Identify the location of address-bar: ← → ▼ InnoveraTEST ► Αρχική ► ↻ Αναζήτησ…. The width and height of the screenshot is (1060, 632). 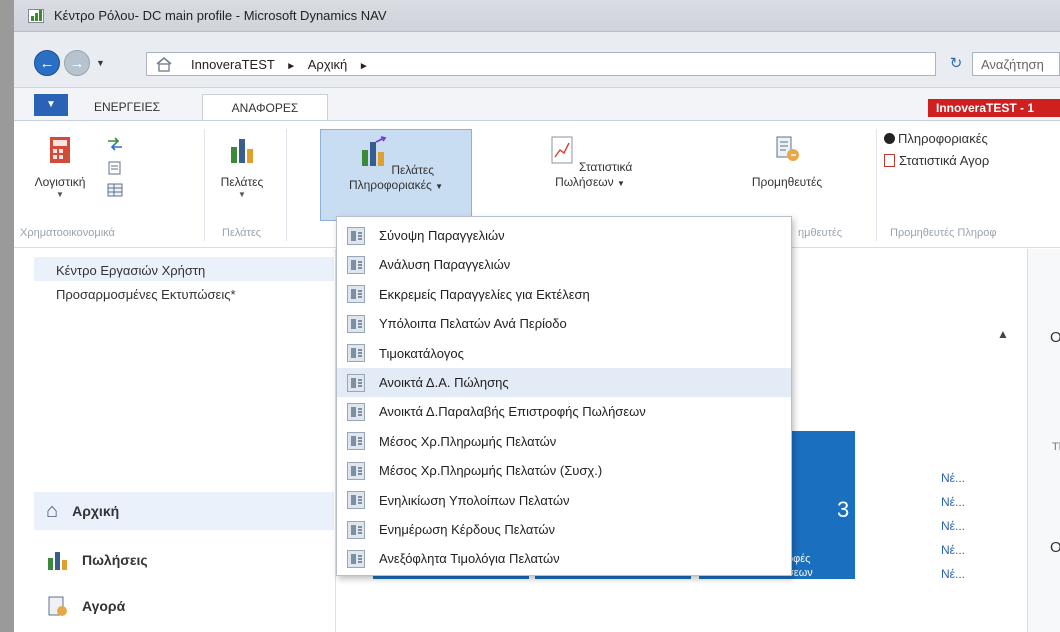
(537, 60).